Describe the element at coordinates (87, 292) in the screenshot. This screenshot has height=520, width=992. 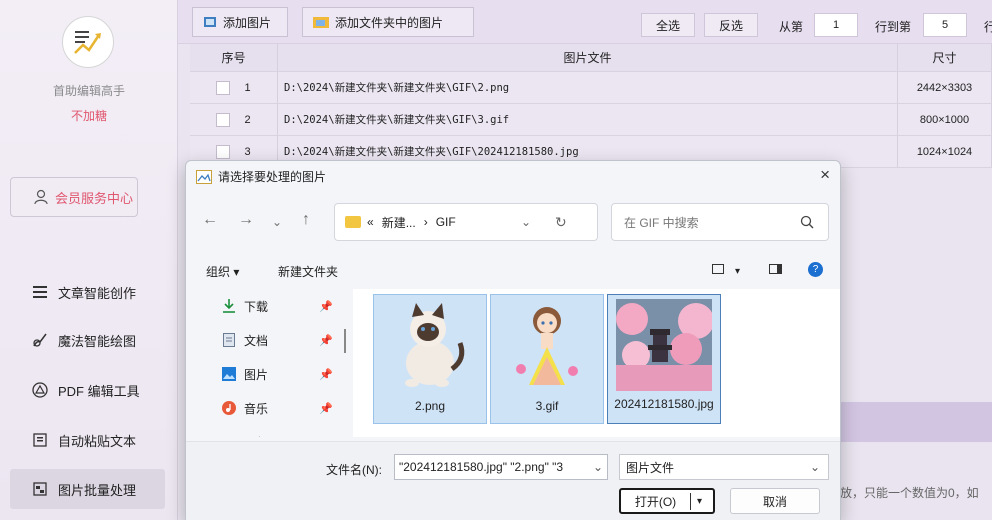
I see `nav-article-creation: 文章智能创作` at that location.